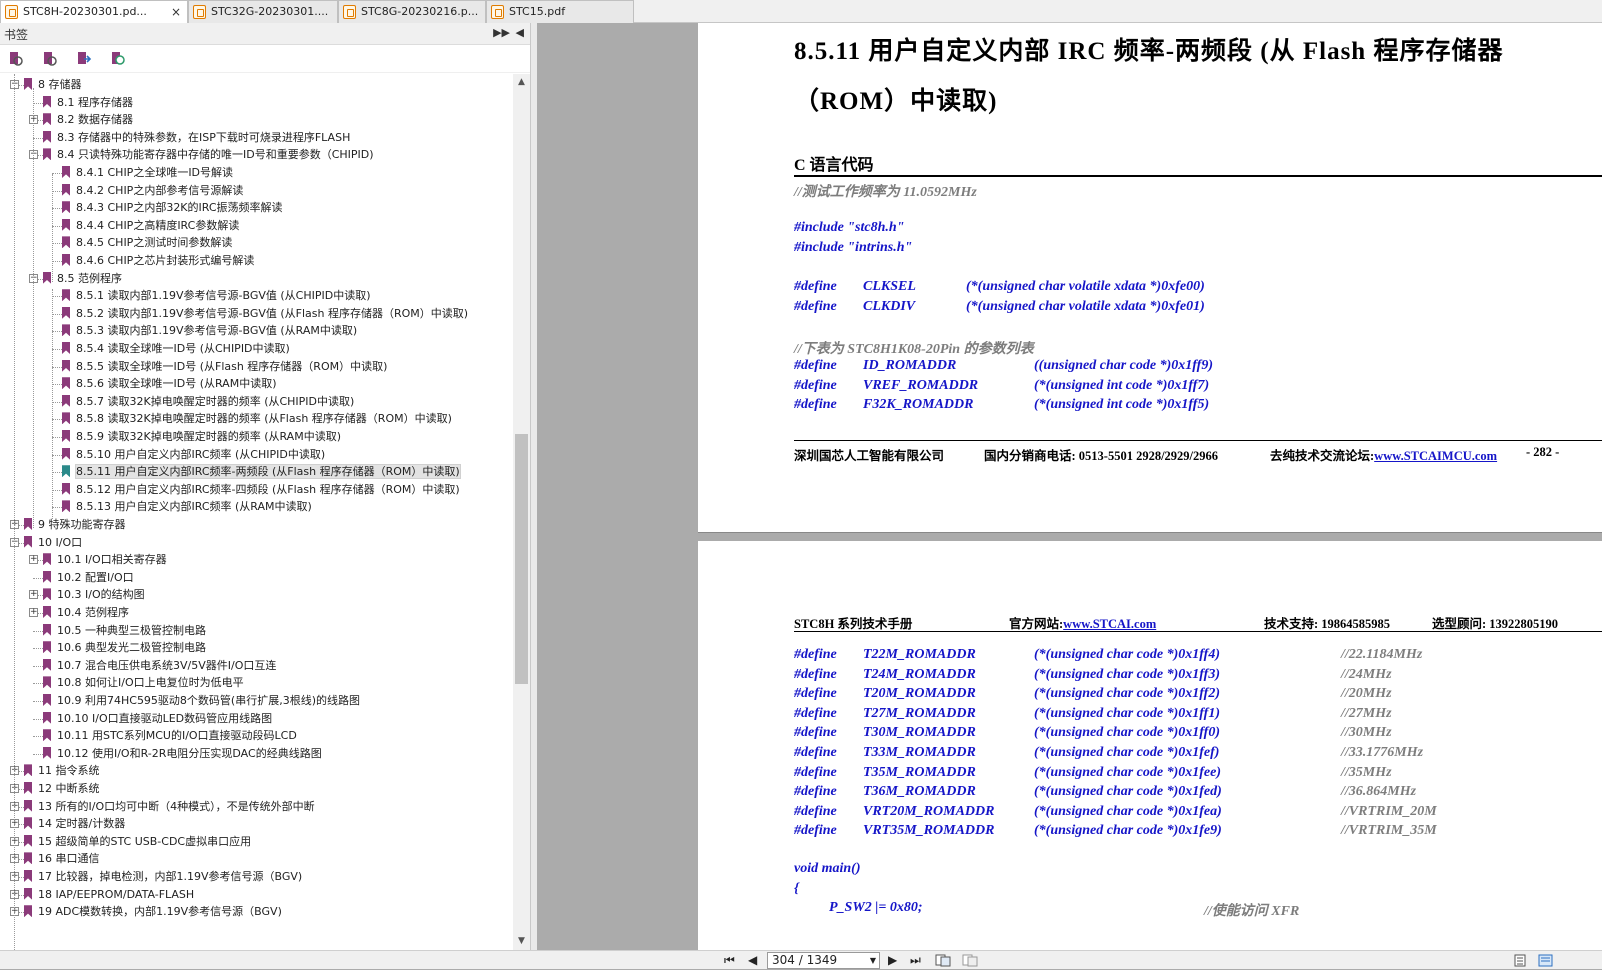  Describe the element at coordinates (970, 962) in the screenshot. I see `rotate-page-icon` at that location.